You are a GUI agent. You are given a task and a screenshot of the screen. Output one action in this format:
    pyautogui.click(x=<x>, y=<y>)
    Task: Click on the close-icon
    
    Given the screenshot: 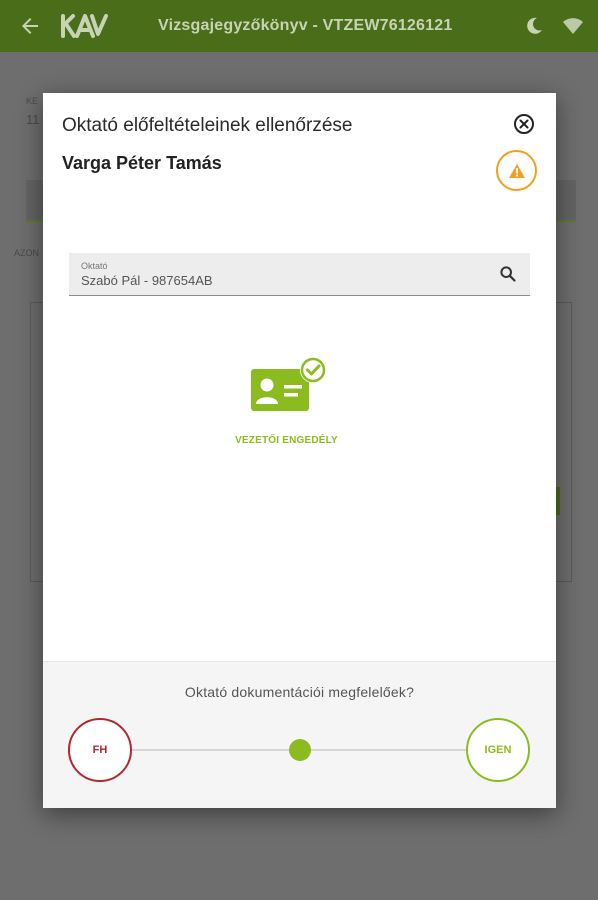 What is the action you would take?
    pyautogui.click(x=524, y=124)
    